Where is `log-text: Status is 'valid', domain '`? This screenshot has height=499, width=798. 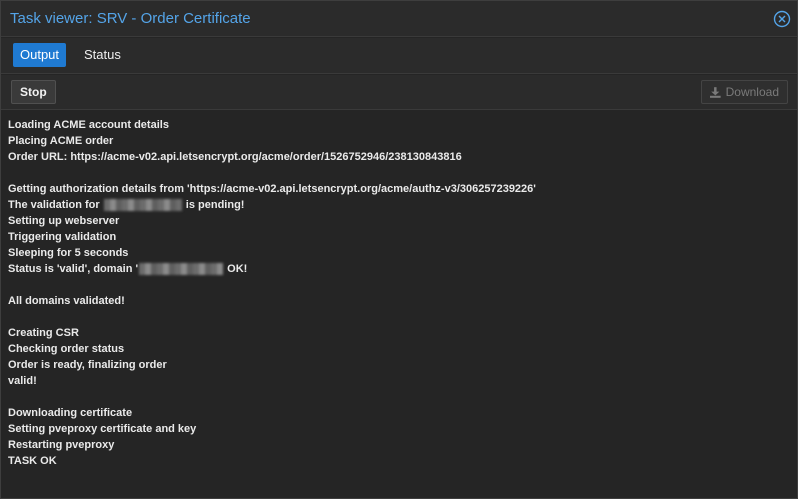 log-text: Status is 'valid', domain ' is located at coordinates (73, 269).